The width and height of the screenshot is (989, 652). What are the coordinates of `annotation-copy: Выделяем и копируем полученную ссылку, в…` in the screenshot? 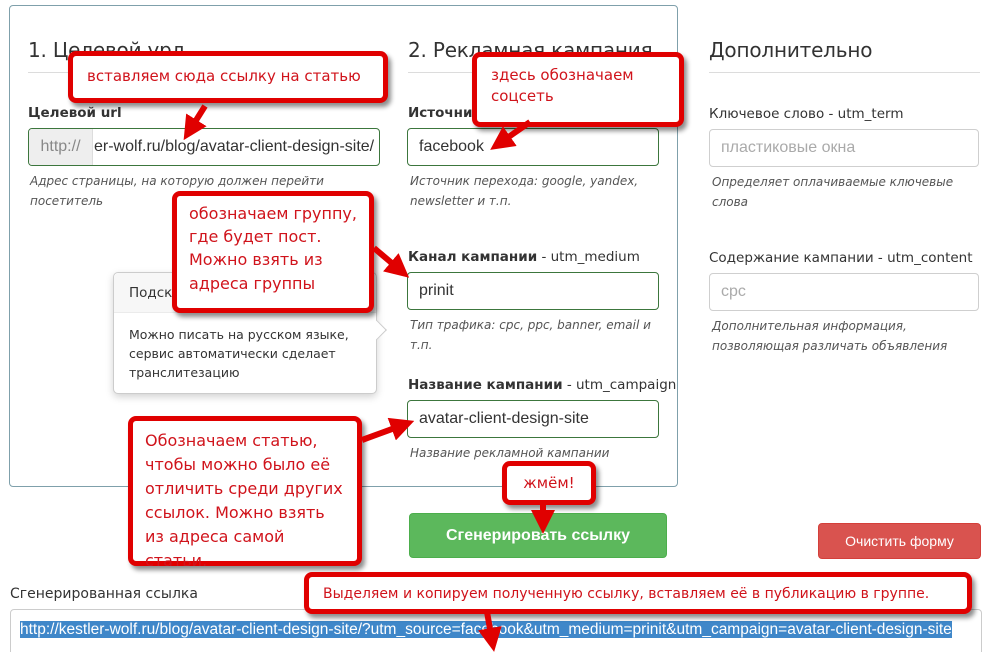 It's located at (638, 593).